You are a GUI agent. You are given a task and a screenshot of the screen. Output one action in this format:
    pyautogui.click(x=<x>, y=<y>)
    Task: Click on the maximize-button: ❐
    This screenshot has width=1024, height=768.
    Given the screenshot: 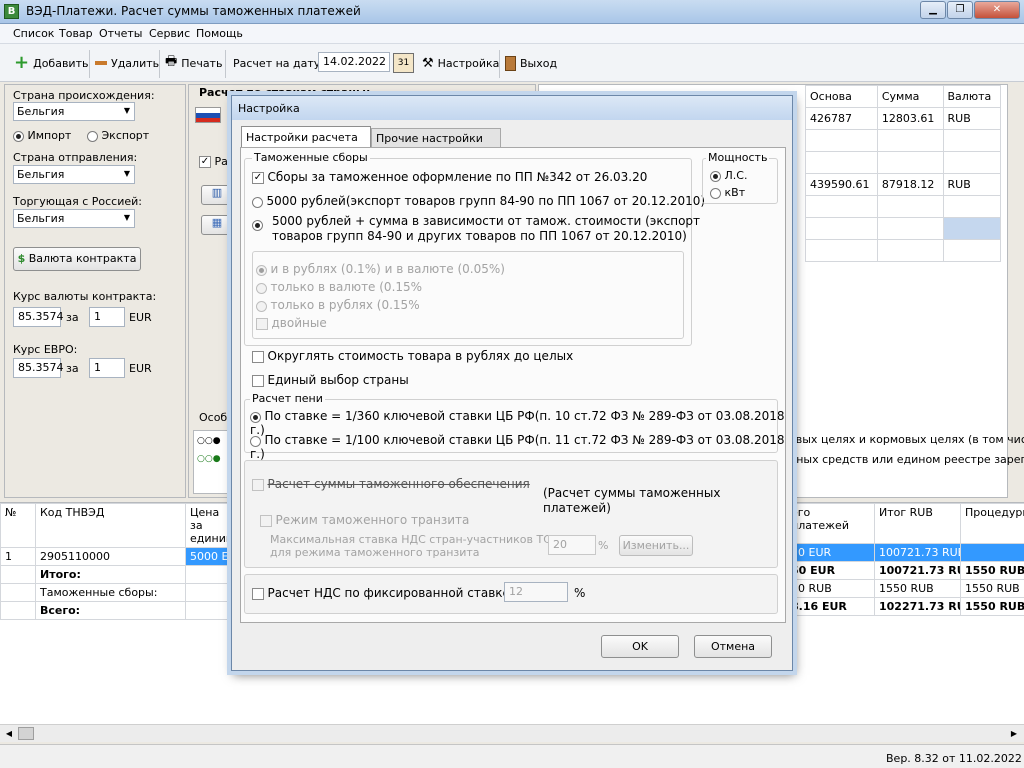 What is the action you would take?
    pyautogui.click(x=960, y=10)
    